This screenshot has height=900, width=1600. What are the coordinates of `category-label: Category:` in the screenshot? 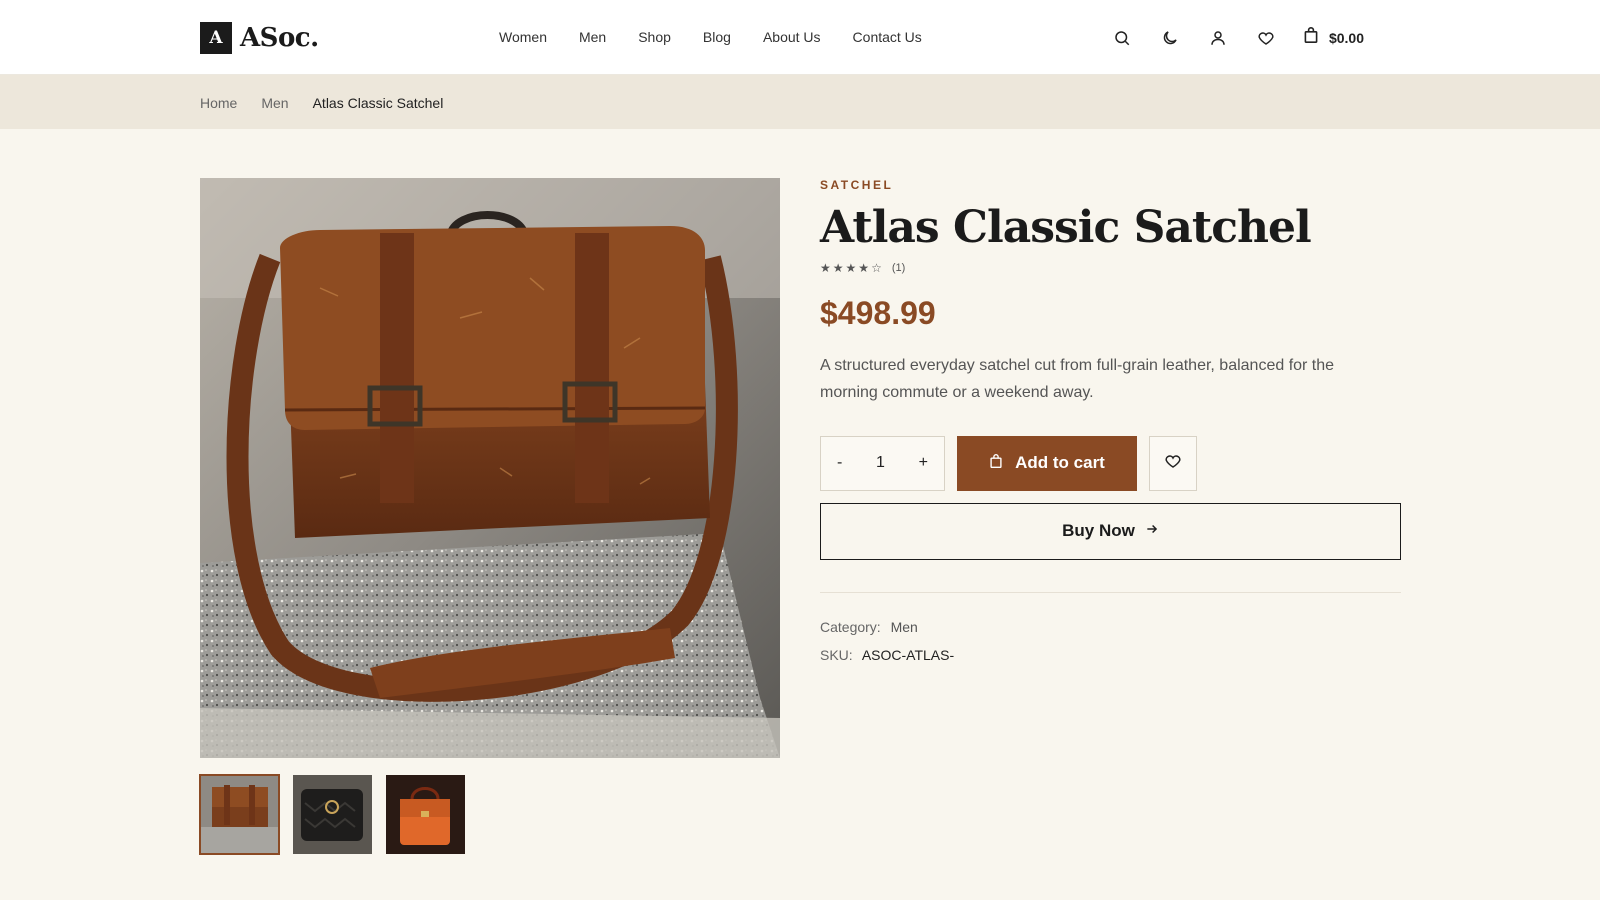 It's located at (850, 626).